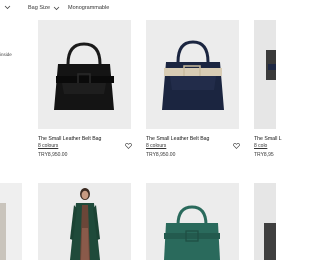  Describe the element at coordinates (265, 221) in the screenshot. I see `product-image-row2-right` at that location.